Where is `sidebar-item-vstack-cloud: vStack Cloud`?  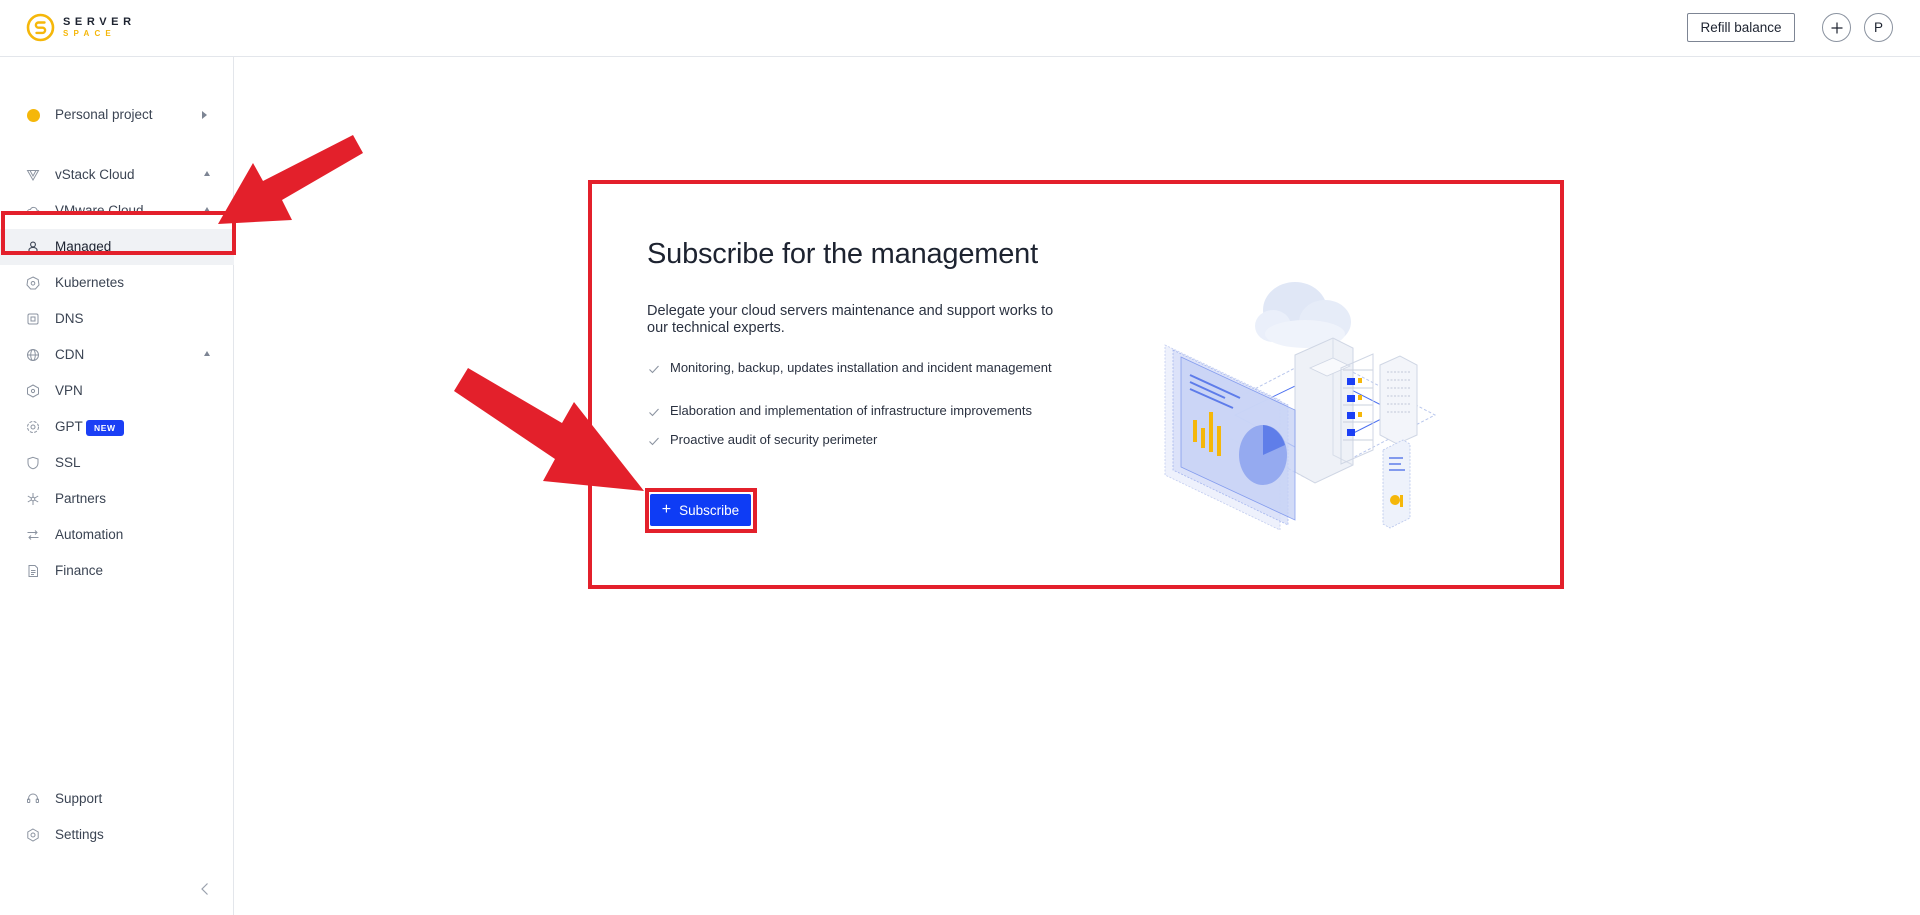
sidebar-item-vstack-cloud: vStack Cloud is located at coordinates (117, 175).